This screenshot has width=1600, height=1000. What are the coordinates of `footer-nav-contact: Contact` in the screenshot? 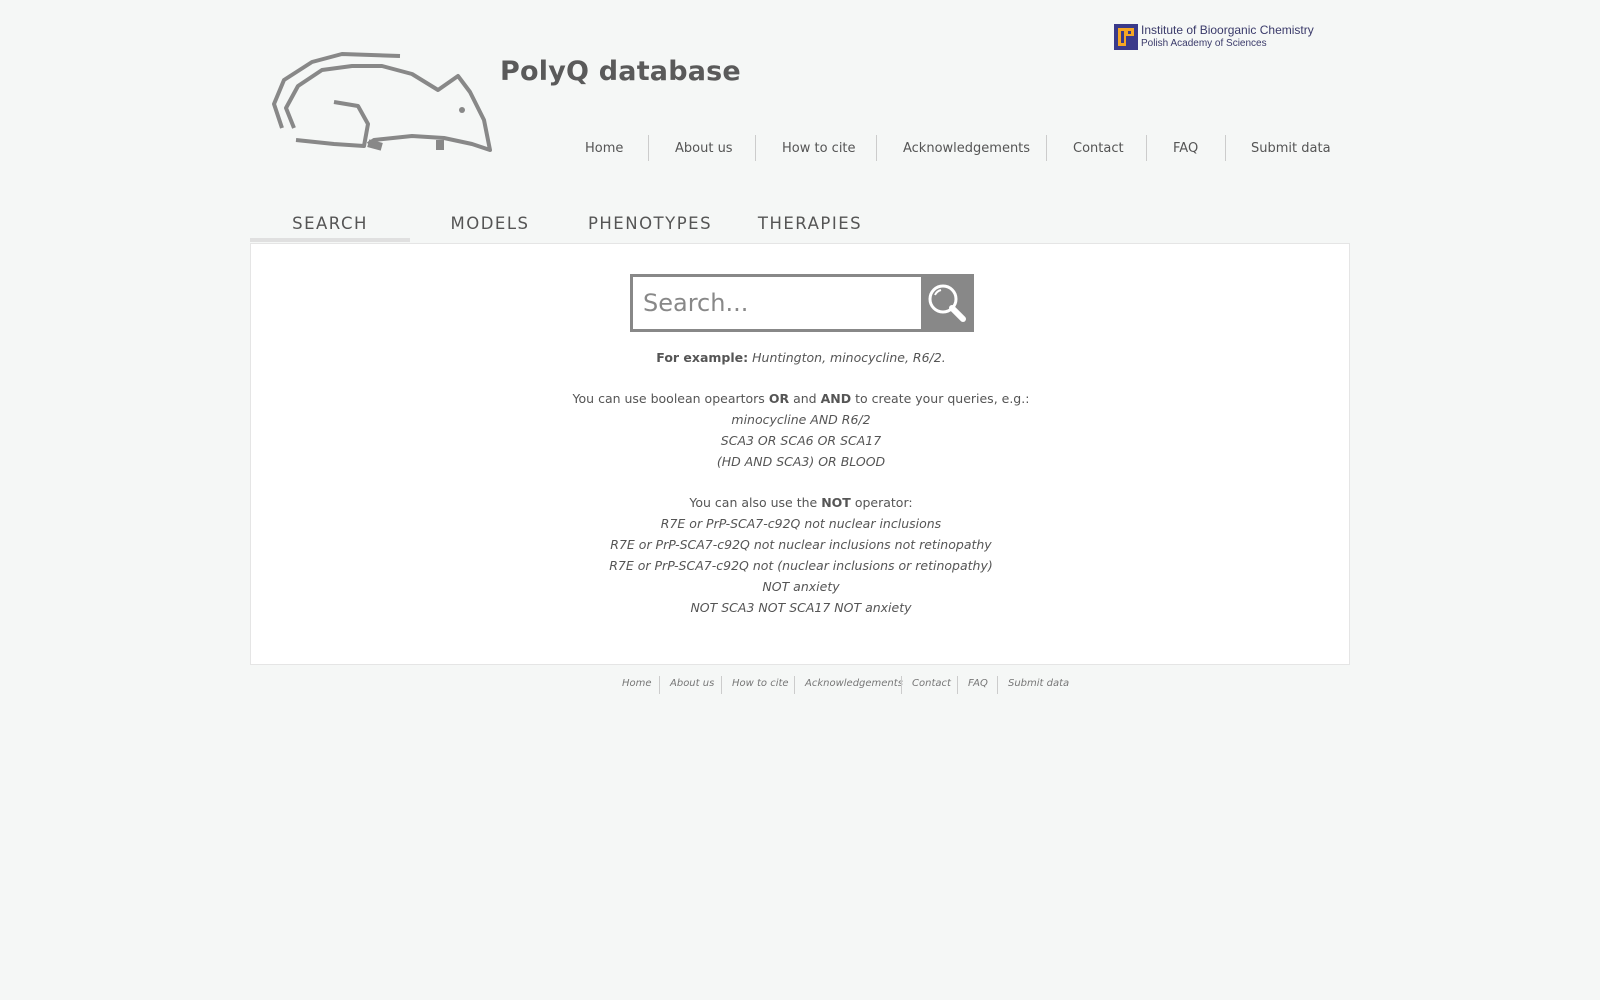 It's located at (931, 683).